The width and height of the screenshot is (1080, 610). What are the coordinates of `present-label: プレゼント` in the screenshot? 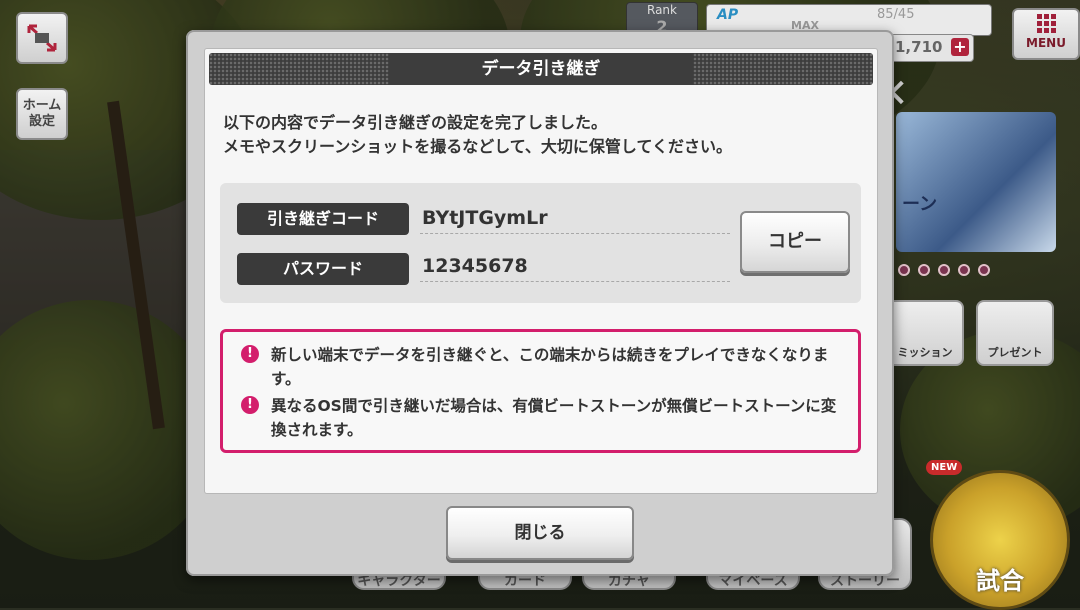 It's located at (1015, 352).